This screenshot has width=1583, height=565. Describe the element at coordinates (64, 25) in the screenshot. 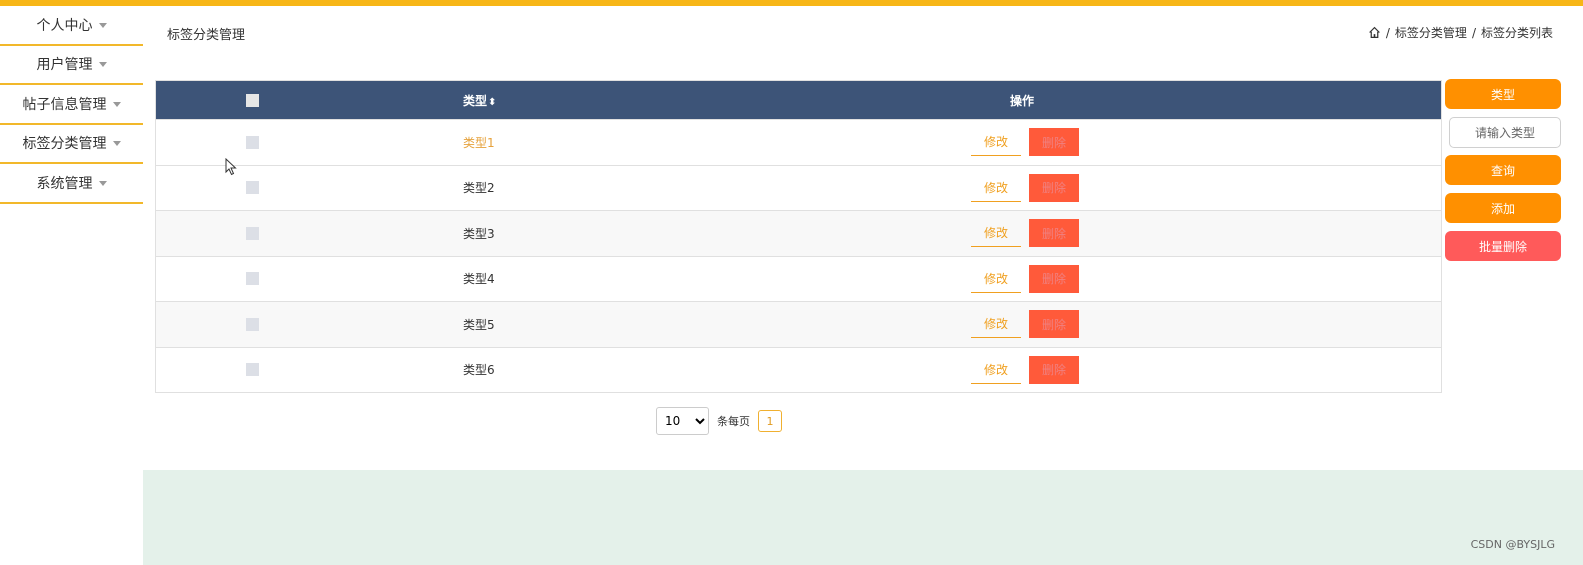

I see `sidebar-item-label: 个人中心` at that location.